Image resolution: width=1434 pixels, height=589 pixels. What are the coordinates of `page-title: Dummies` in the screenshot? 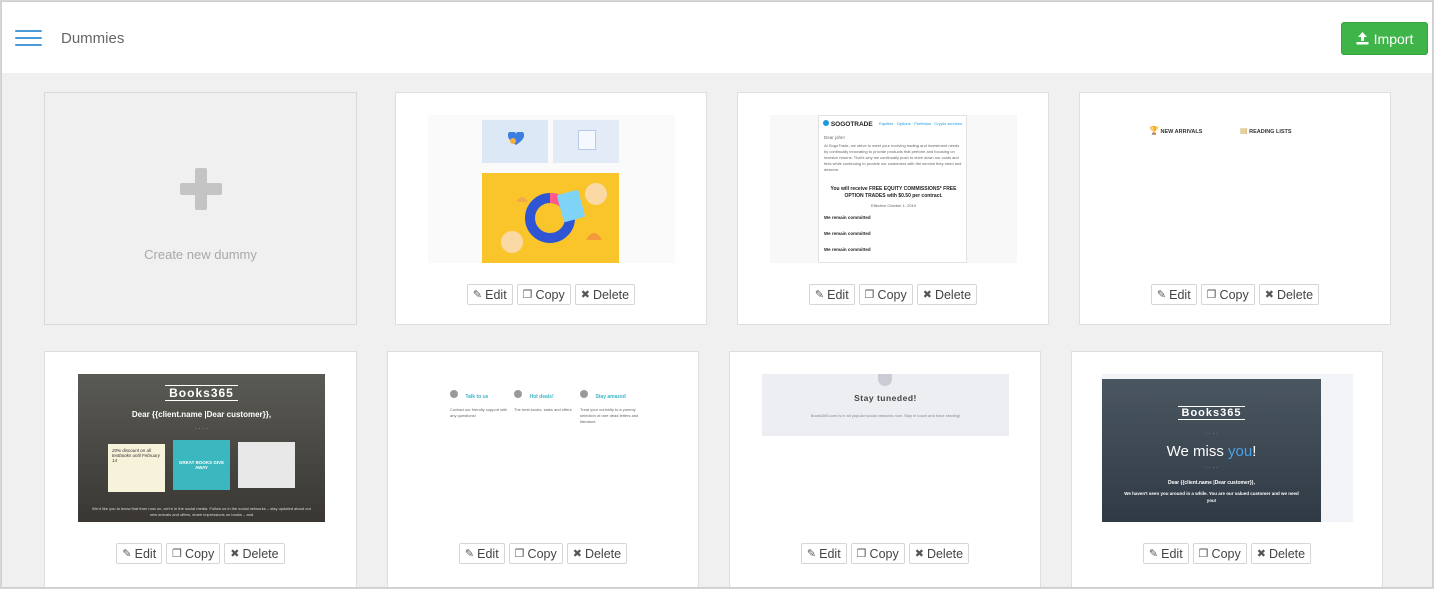 It's located at (93, 38).